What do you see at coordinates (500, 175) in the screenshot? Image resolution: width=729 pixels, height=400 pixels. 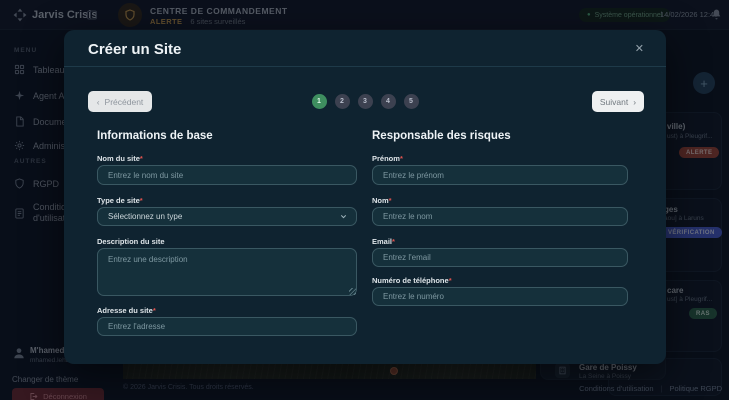 I see `first-name-input` at bounding box center [500, 175].